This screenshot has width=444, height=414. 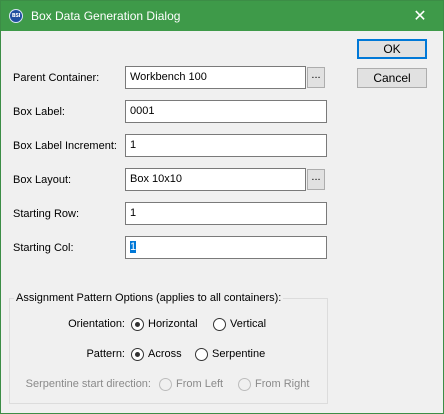 I want to click on title-bar: BSI Box Data Generation Dialog ✕, so click(x=222, y=16).